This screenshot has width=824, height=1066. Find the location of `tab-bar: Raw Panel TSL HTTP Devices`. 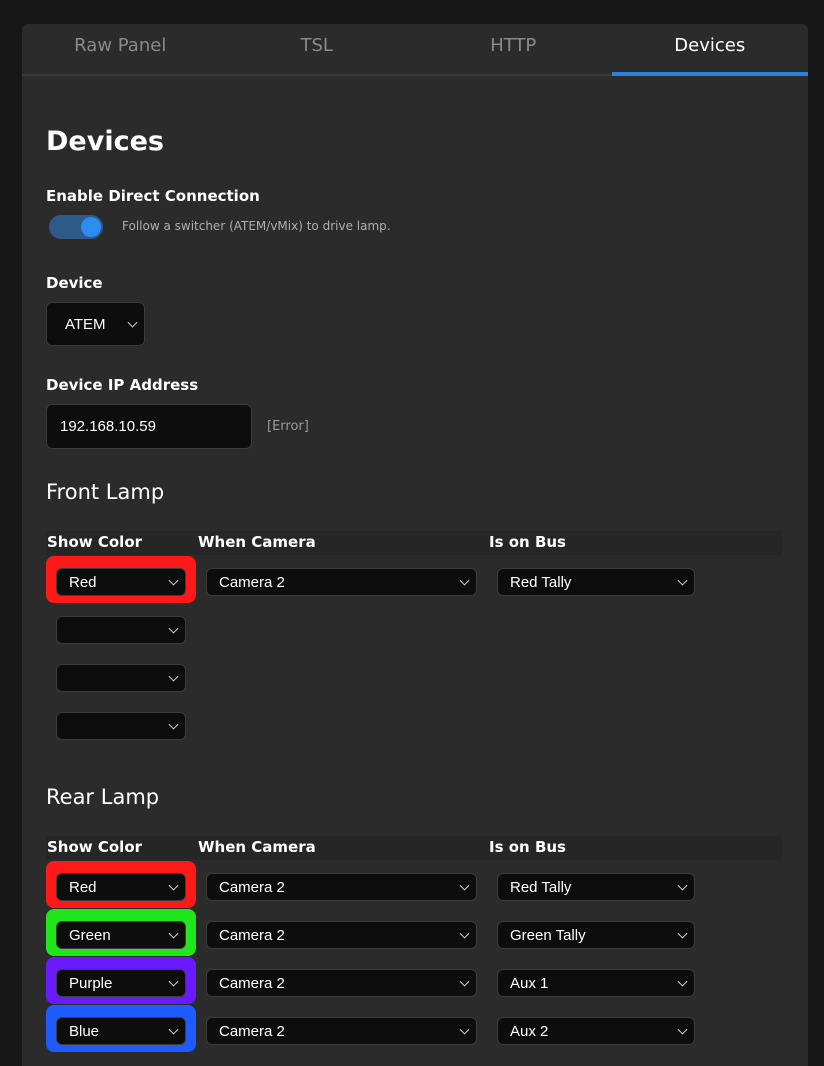

tab-bar: Raw Panel TSL HTTP Devices is located at coordinates (415, 50).